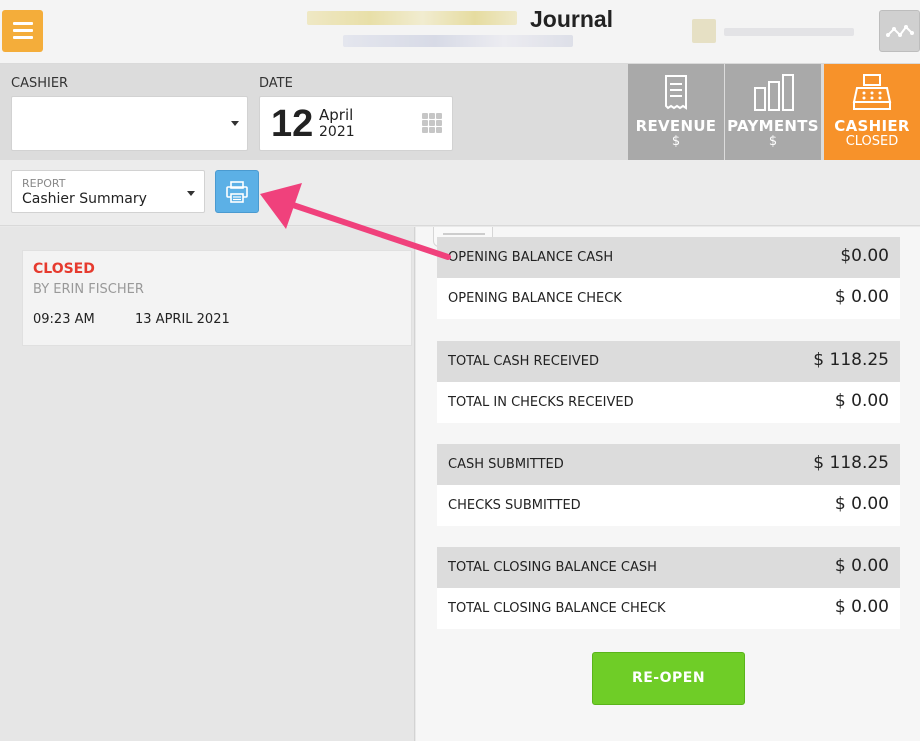 The height and width of the screenshot is (741, 920). I want to click on date-picker: 12 April 2021, so click(356, 123).